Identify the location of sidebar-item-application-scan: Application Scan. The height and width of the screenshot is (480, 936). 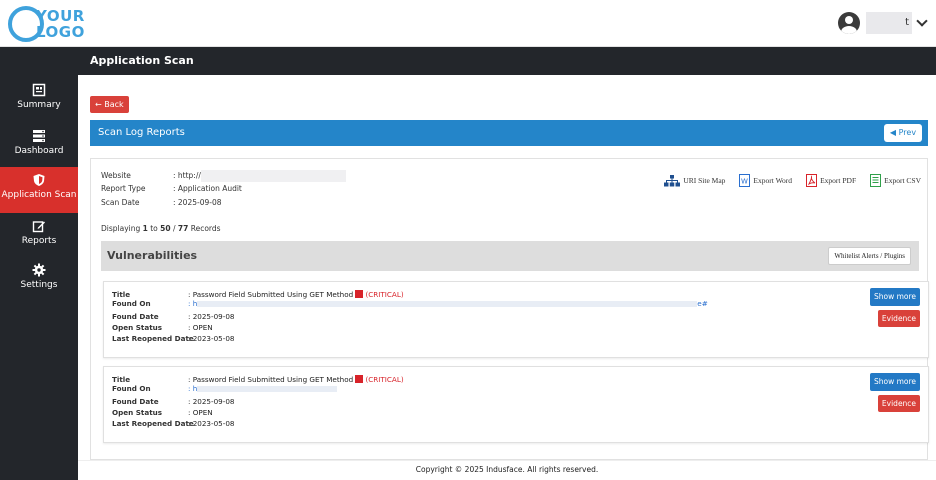
(39, 190).